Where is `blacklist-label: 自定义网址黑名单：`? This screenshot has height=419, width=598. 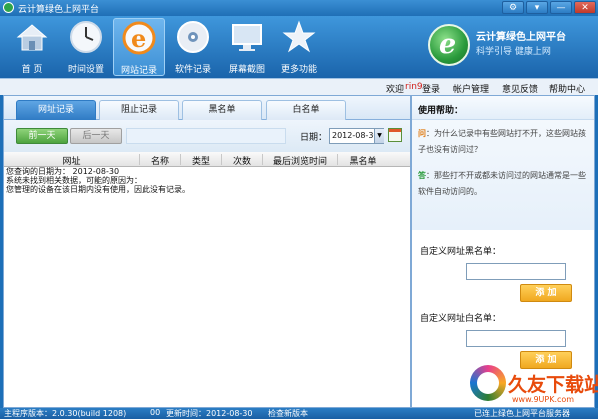
blacklist-label: 自定义网址黑名单： is located at coordinates (461, 252).